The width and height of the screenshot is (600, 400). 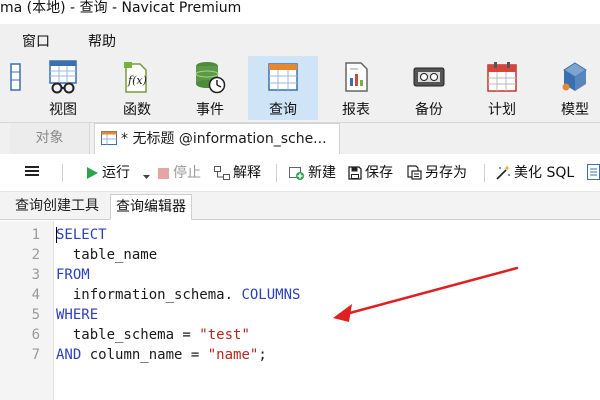 What do you see at coordinates (356, 77) in the screenshot?
I see `report-icon` at bounding box center [356, 77].